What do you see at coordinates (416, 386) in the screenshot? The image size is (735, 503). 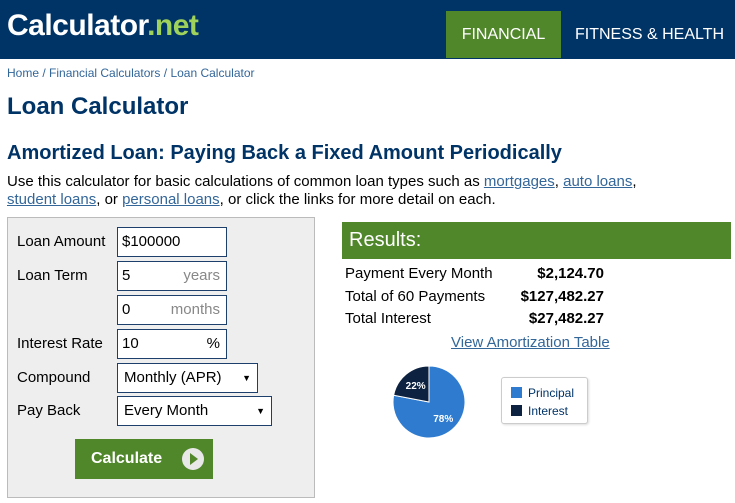 I see `pie-label-interest: 22%` at bounding box center [416, 386].